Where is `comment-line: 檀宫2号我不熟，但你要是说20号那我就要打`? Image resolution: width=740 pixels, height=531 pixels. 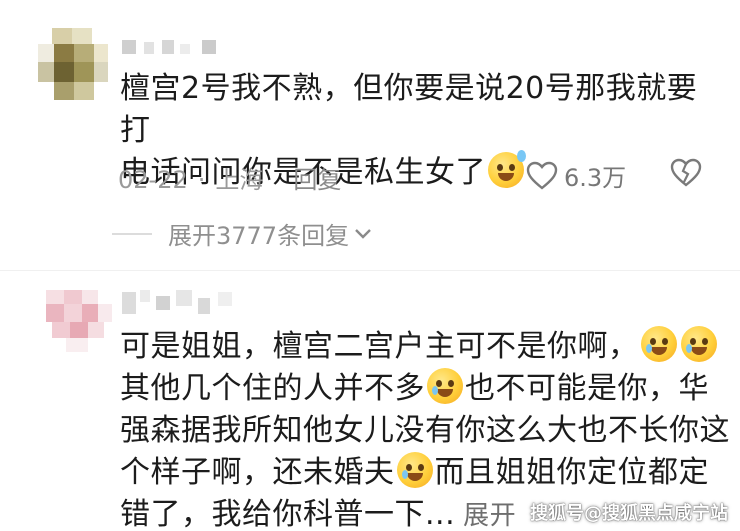
comment-line: 檀宫2号我不熟，但你要是说20号那我就要打 is located at coordinates (409, 109).